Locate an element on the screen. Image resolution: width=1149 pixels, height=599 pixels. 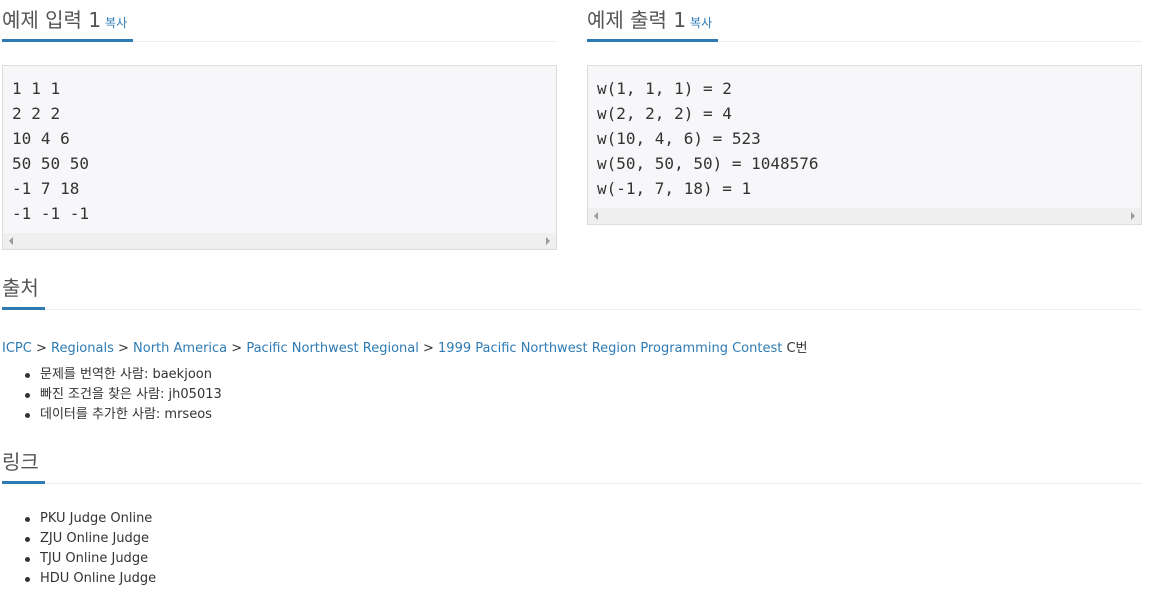
sample-input-title-wrap: 예제 입력 1 복사 is located at coordinates (68, 21).